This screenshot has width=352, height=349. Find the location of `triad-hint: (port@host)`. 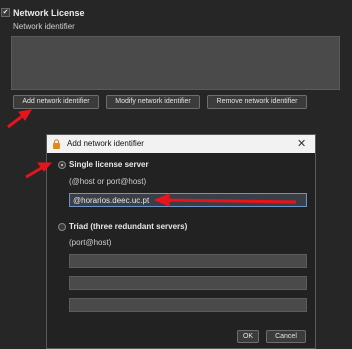

triad-hint: (port@host) is located at coordinates (90, 242).